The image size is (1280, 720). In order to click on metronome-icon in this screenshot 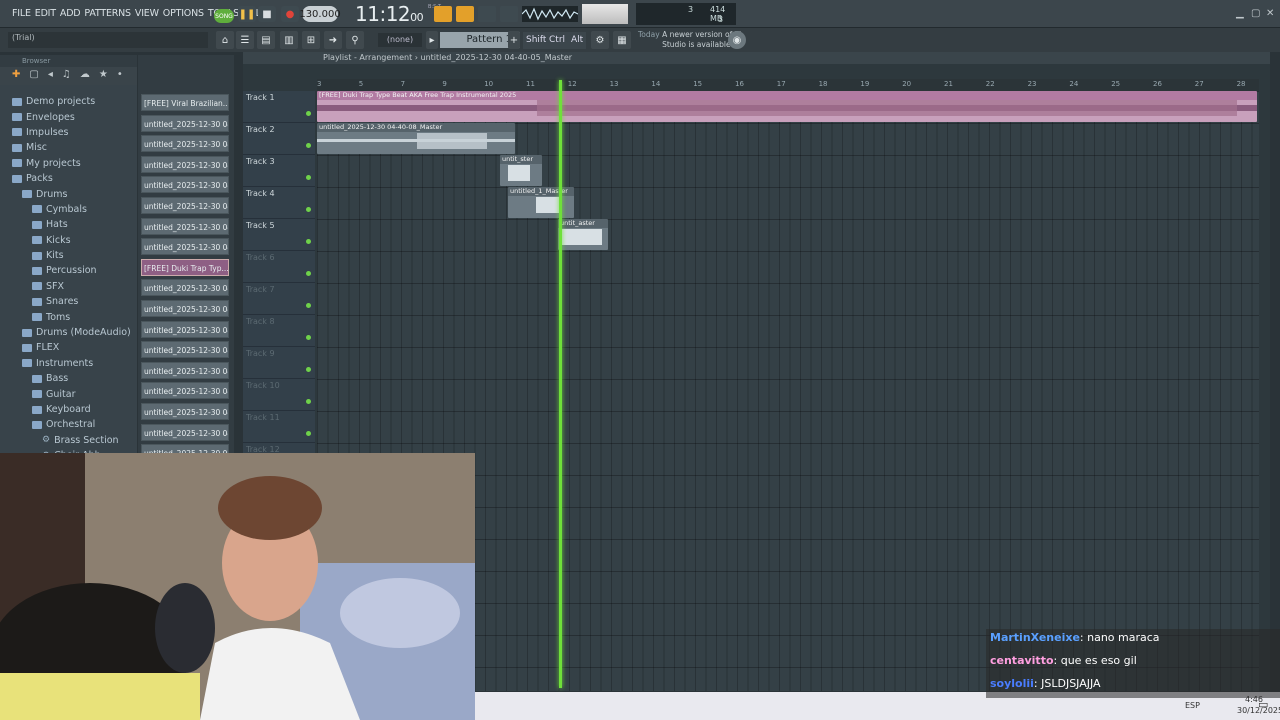, I will do `click(443, 14)`.